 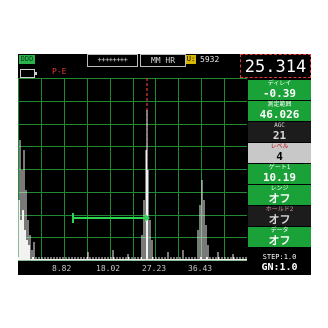 I want to click on mode-indicator: MM HR, so click(x=163, y=60).